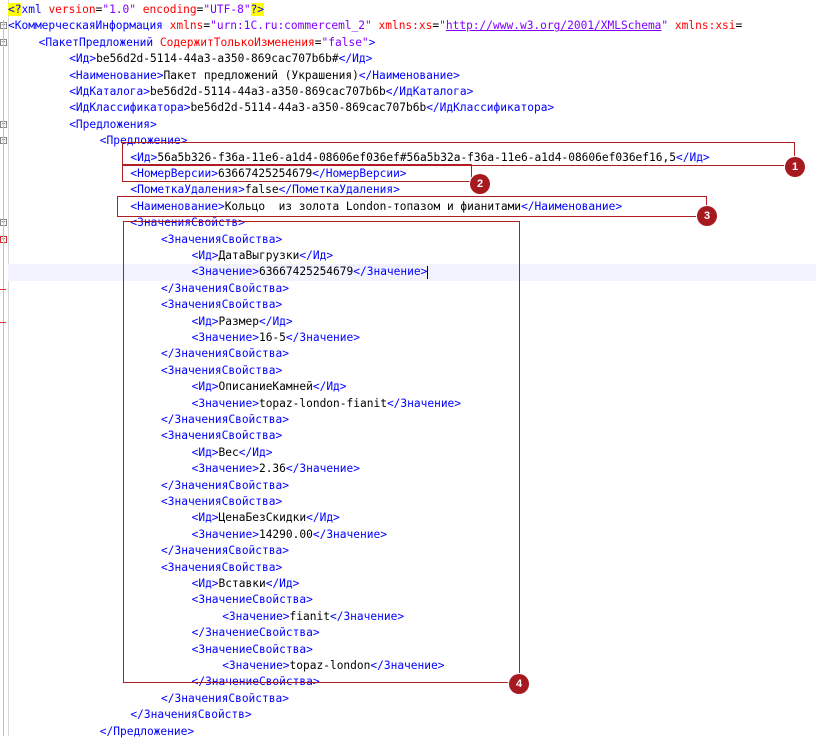 The width and height of the screenshot is (816, 740). Describe the element at coordinates (442, 26) in the screenshot. I see `xml-attribute-value: "` at that location.